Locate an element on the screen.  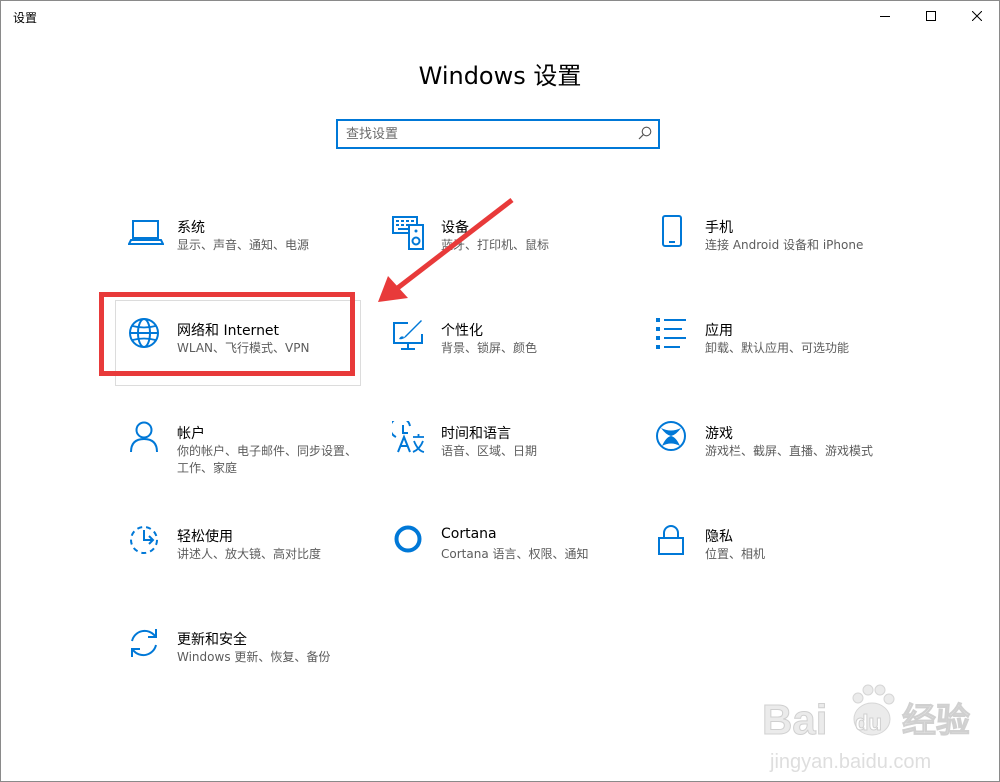
watermark-url: jingyan.baidu.com is located at coordinates (850, 762).